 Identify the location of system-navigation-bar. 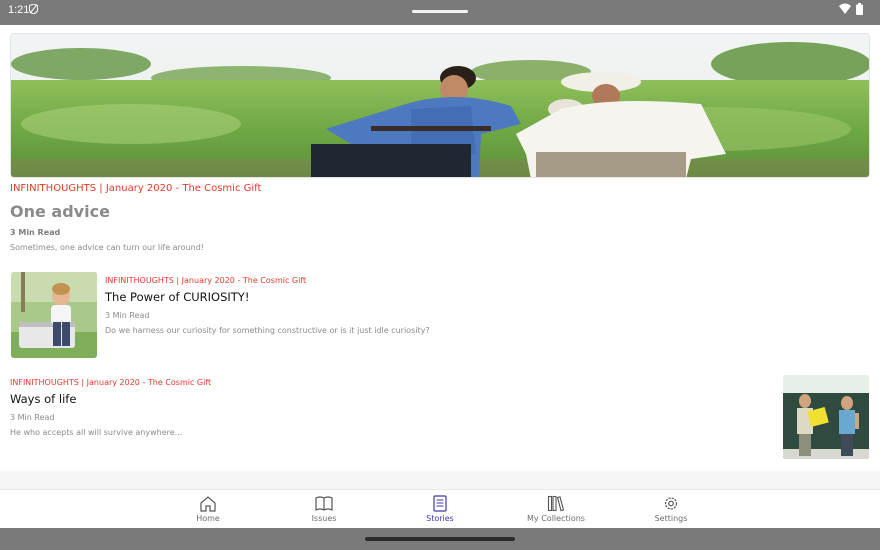
(440, 539).